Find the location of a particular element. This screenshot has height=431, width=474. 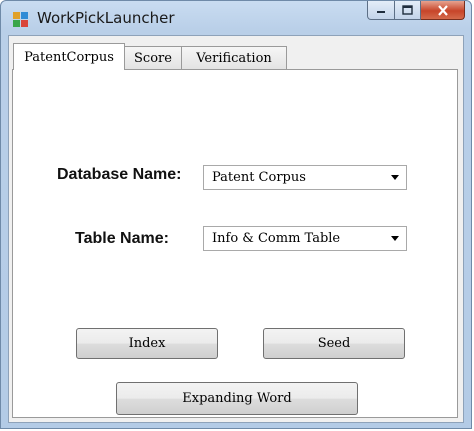

window-title: WorkPickLauncher is located at coordinates (106, 18).